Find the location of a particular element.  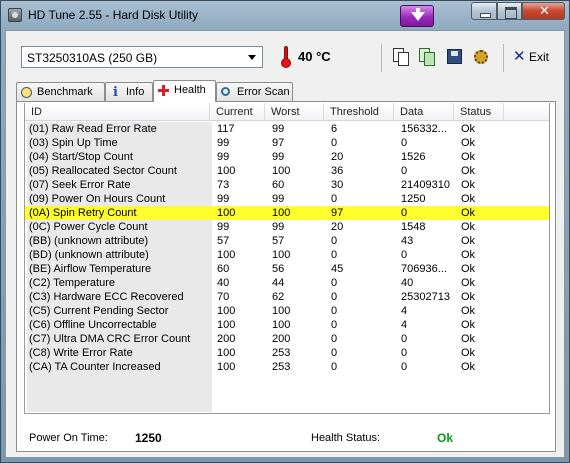

cell-worst: 100 is located at coordinates (281, 311).